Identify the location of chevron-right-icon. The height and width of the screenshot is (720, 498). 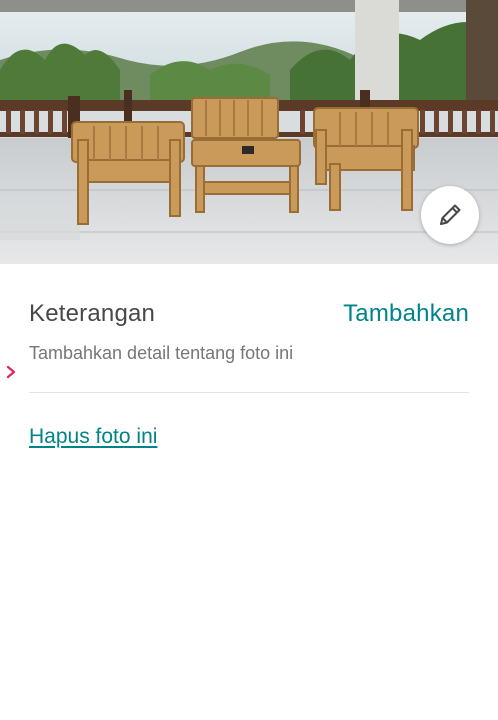
(11, 372).